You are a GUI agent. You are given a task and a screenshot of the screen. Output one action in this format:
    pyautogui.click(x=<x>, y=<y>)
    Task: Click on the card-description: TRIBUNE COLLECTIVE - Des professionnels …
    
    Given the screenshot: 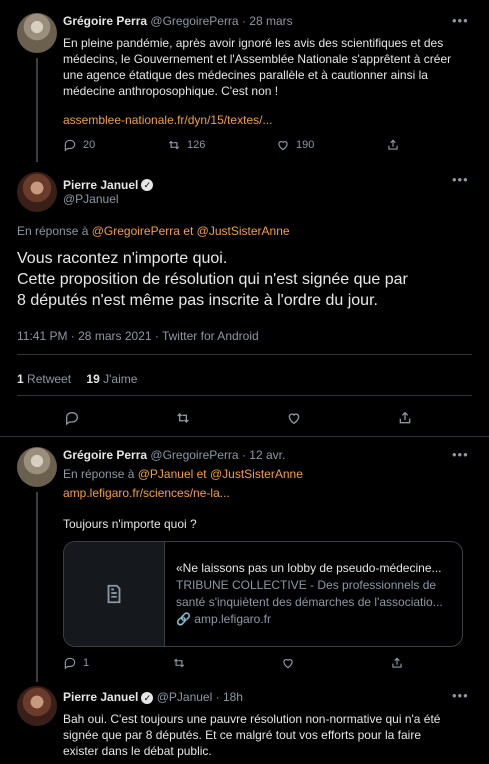 What is the action you would take?
    pyautogui.click(x=306, y=585)
    